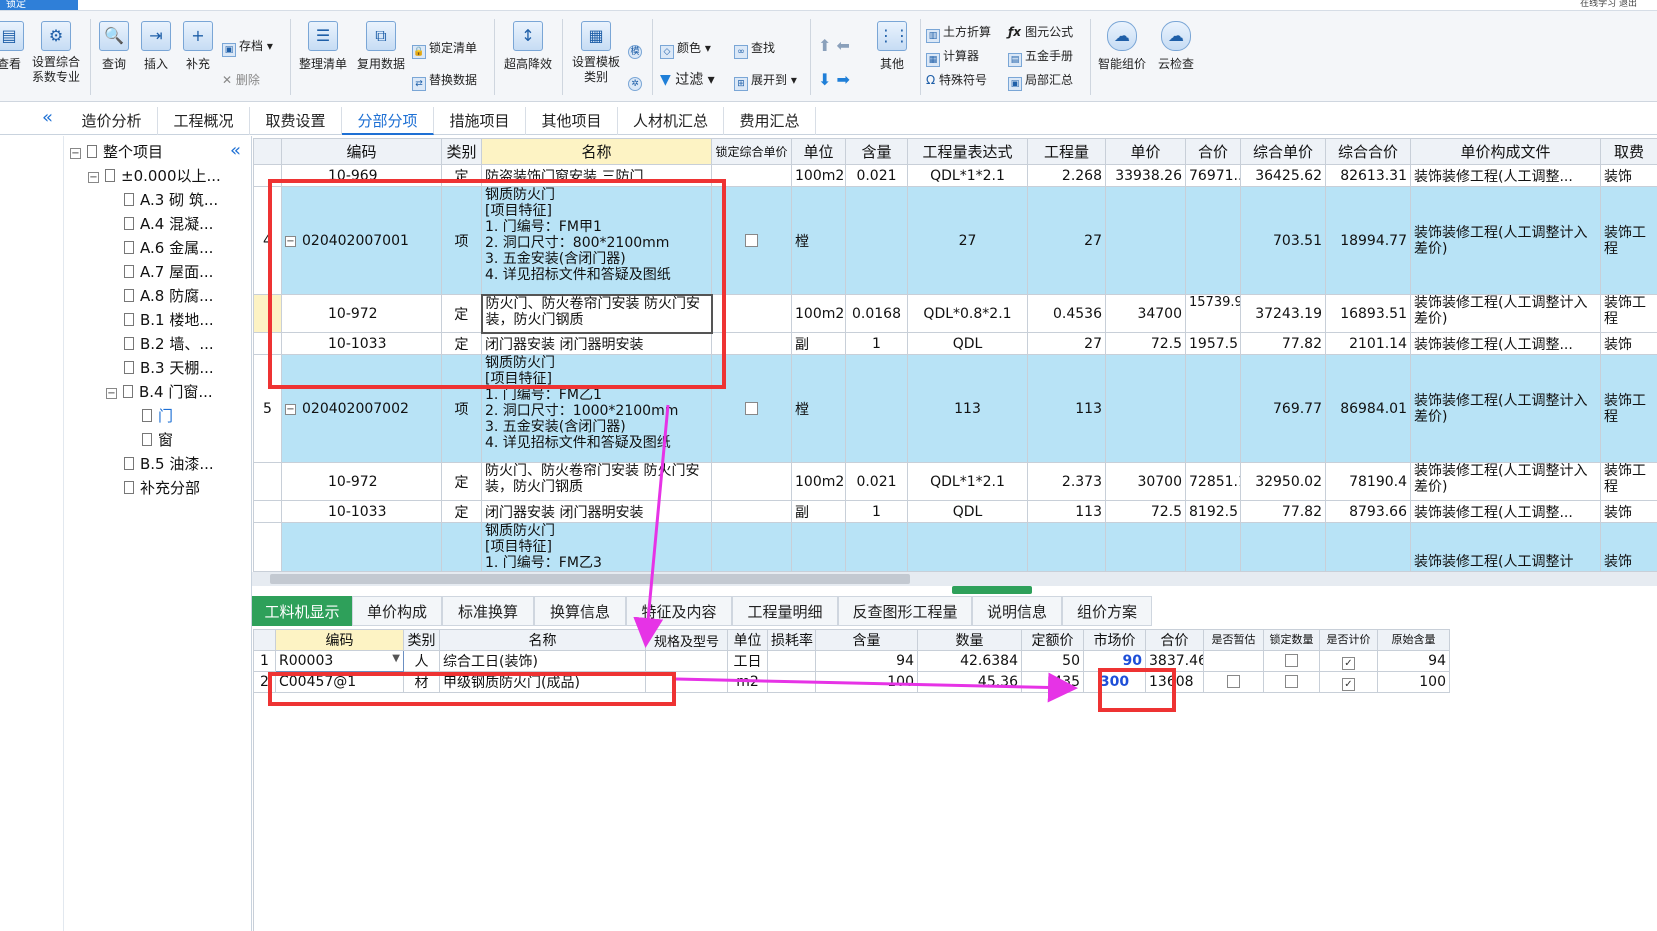 The image size is (1657, 931). I want to click on annotation-arrow-right, so click(876, 687).